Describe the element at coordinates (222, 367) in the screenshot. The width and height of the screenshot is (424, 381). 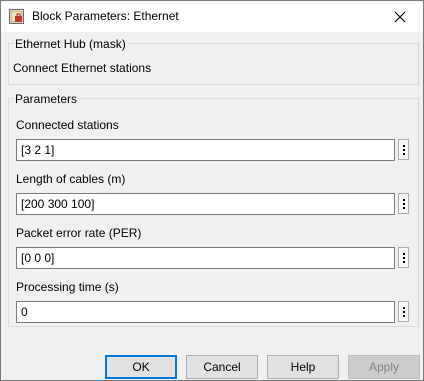
I see `cancel-button: Cancel` at that location.